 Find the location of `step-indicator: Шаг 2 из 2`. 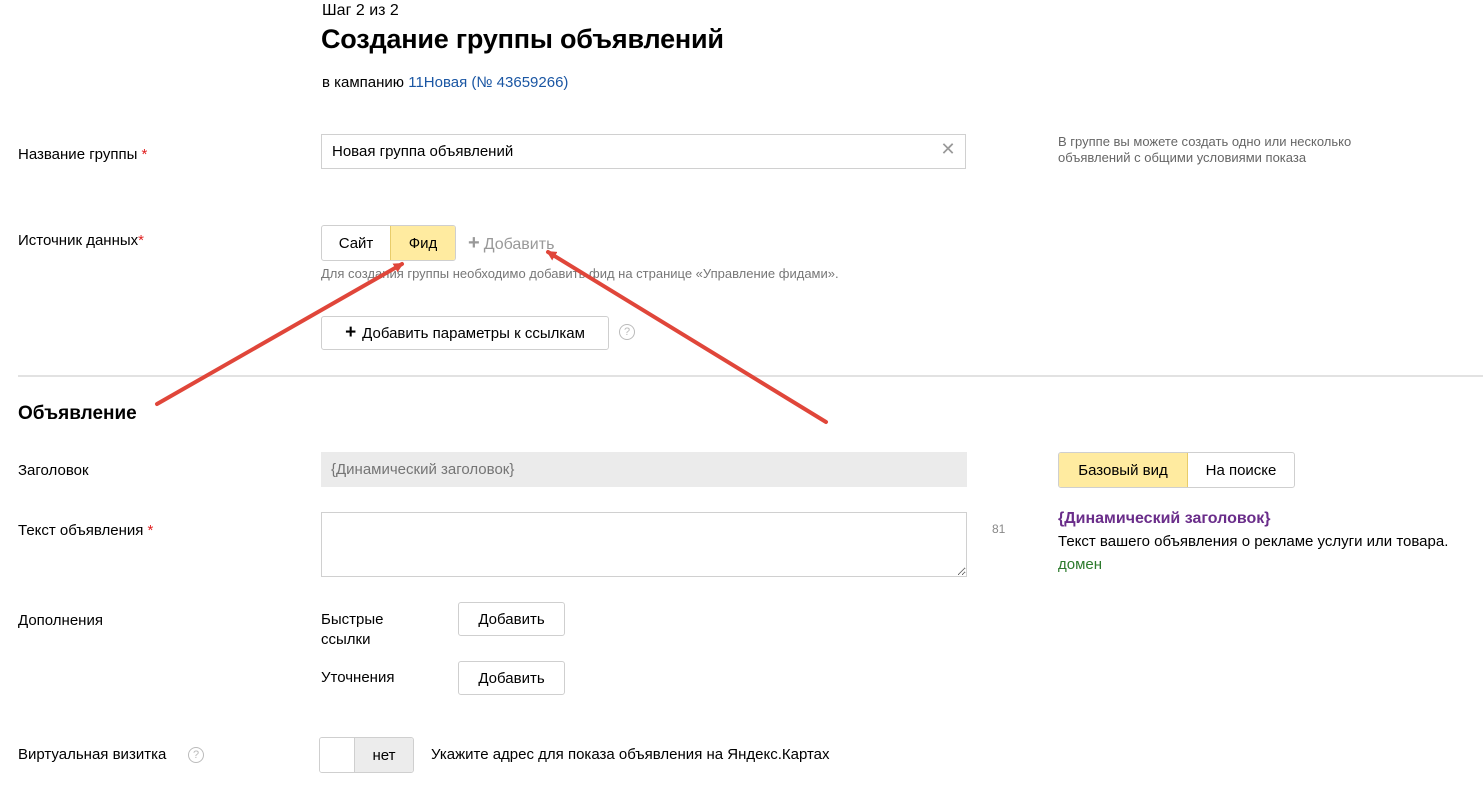

step-indicator: Шаг 2 из 2 is located at coordinates (360, 10).